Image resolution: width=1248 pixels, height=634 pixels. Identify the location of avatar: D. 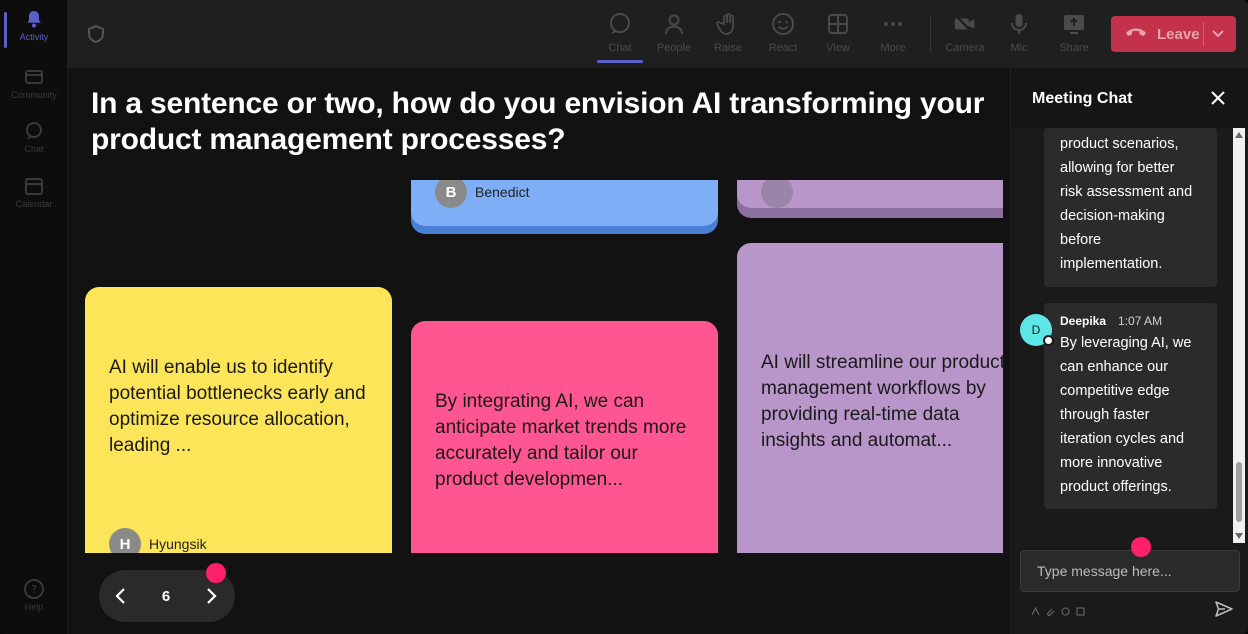
(1037, 330).